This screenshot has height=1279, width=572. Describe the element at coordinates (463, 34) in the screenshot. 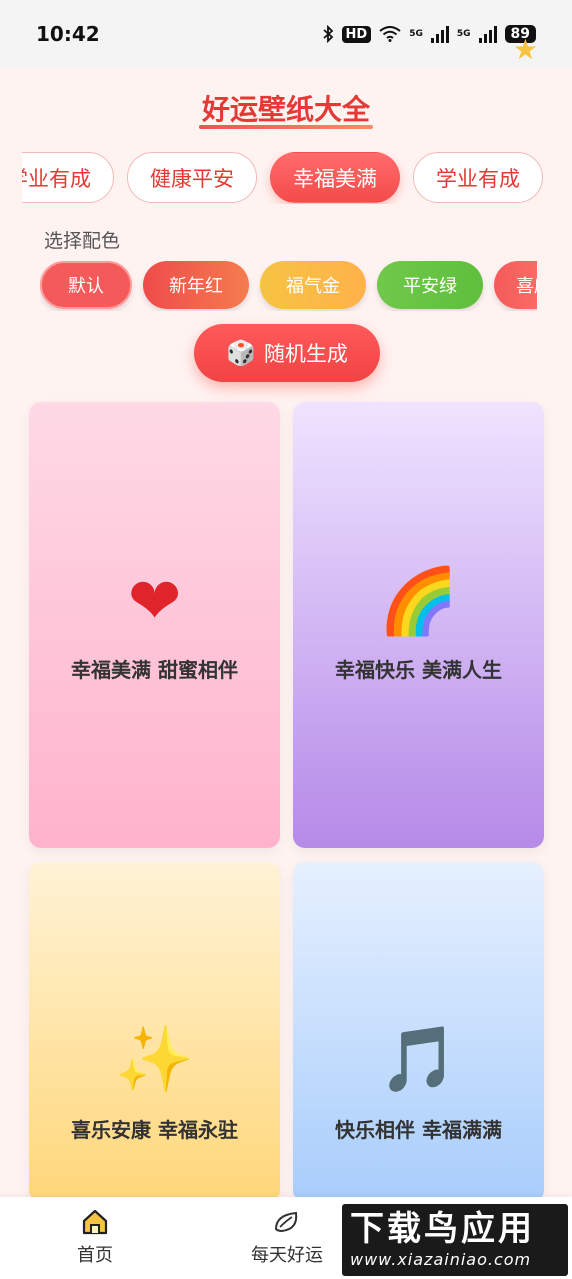

I see `network-5g-label-2: 5G` at that location.